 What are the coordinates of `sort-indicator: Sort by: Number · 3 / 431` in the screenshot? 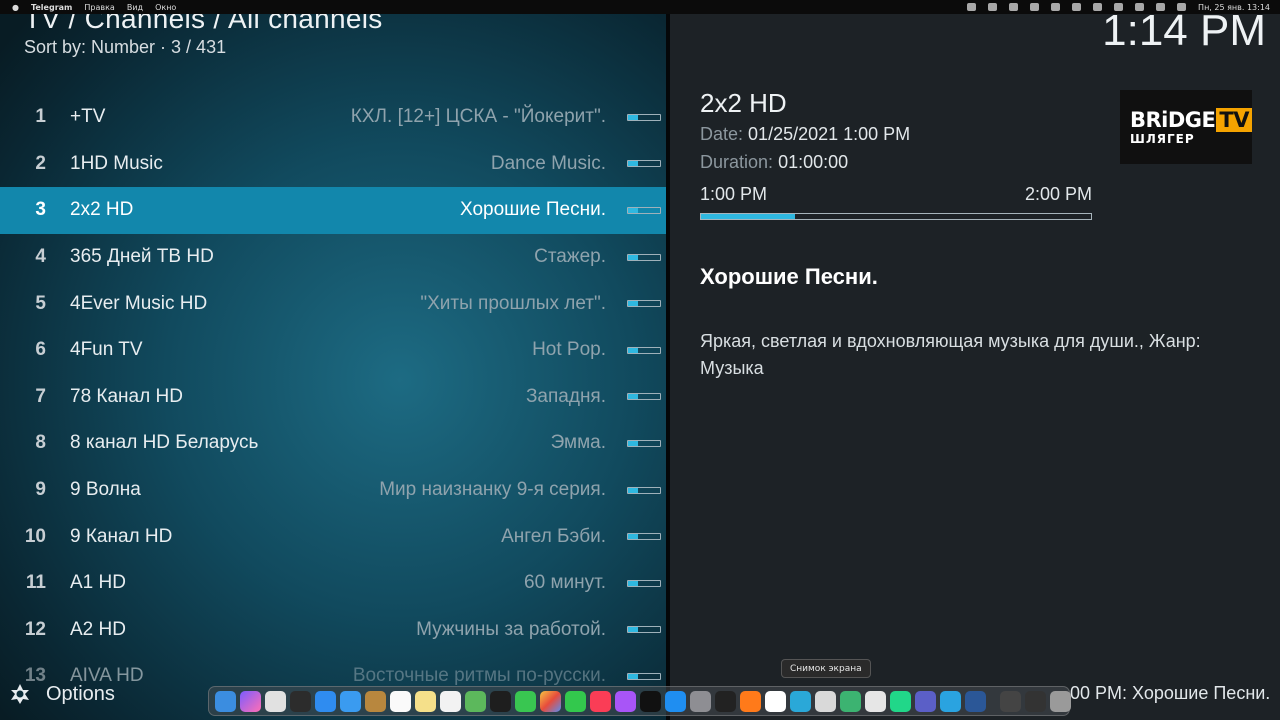 It's located at (125, 47).